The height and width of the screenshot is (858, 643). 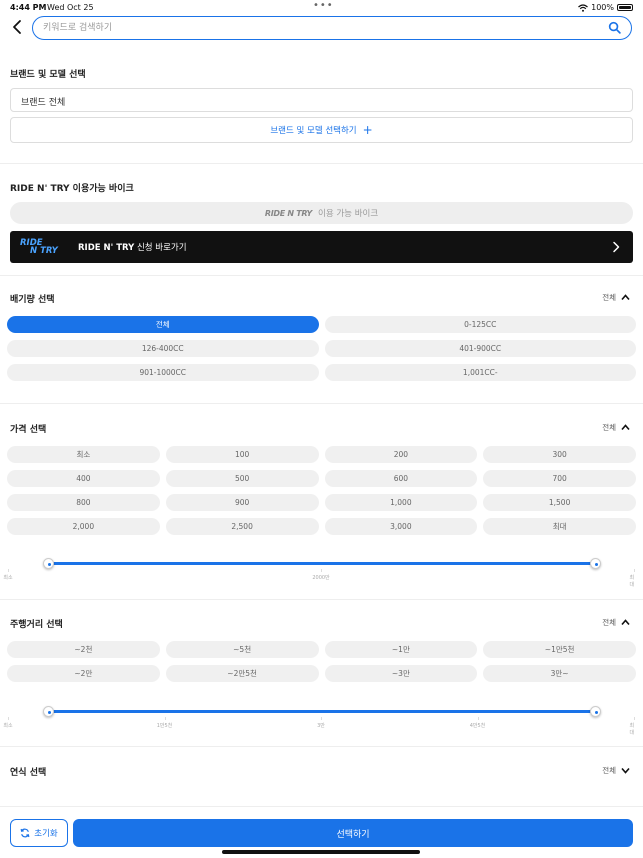 What do you see at coordinates (48, 75) in the screenshot?
I see `brand-section-title: 브랜드 및 모델 선택` at bounding box center [48, 75].